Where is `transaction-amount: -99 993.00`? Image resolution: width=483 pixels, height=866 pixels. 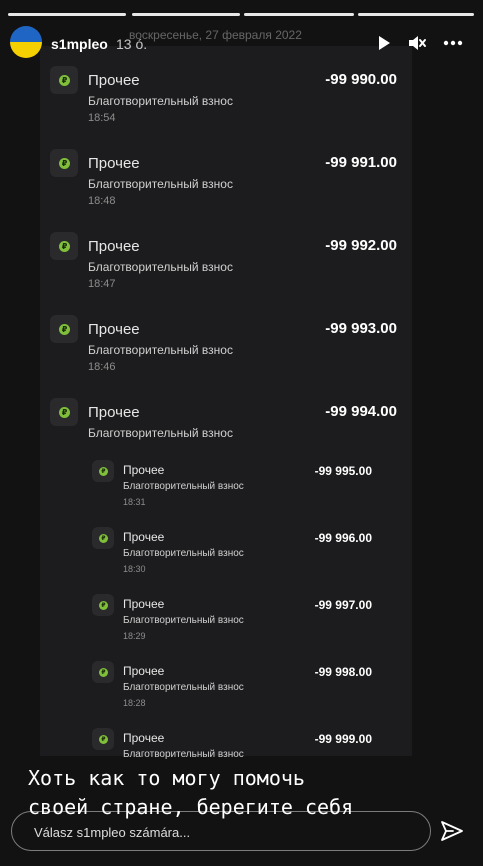 transaction-amount: -99 993.00 is located at coordinates (361, 328).